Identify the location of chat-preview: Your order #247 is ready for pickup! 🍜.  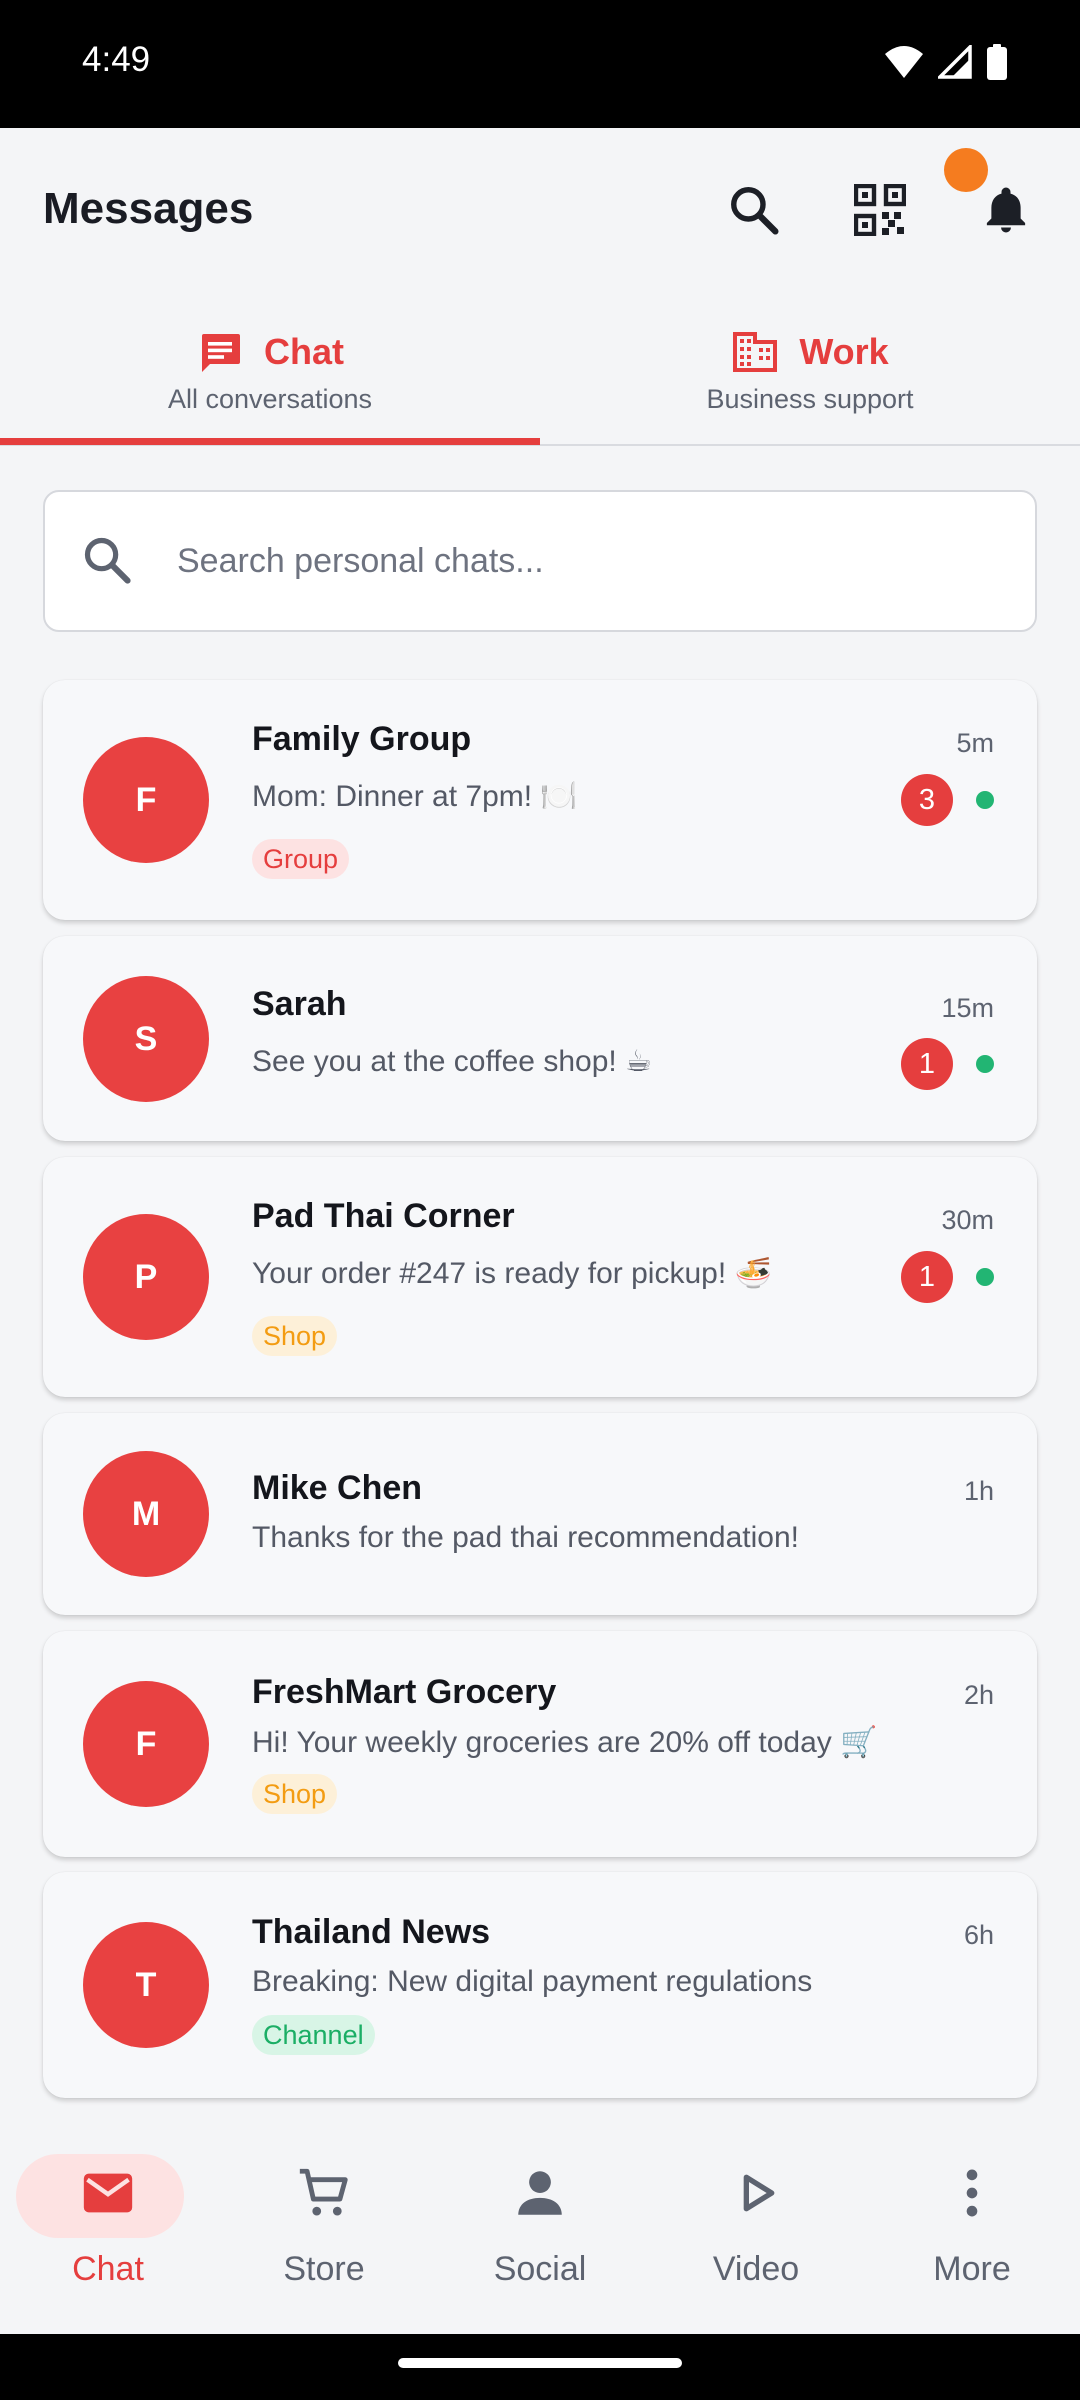
(512, 1273).